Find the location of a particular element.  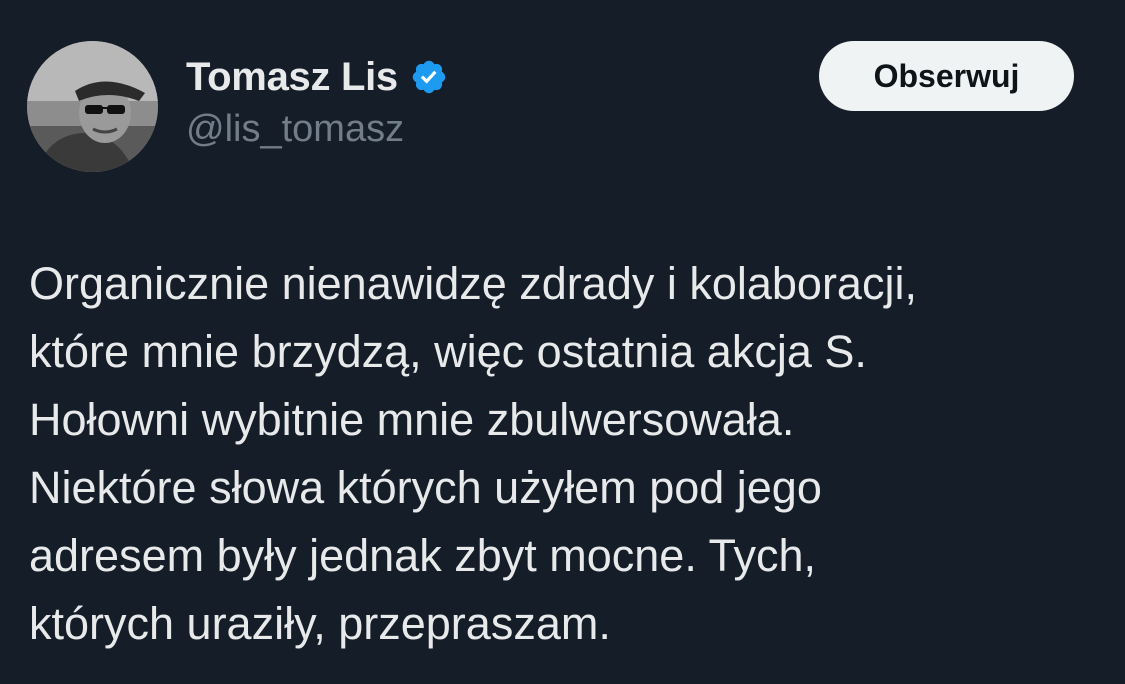

author-display-name: Tomasz Lis is located at coordinates (292, 77).